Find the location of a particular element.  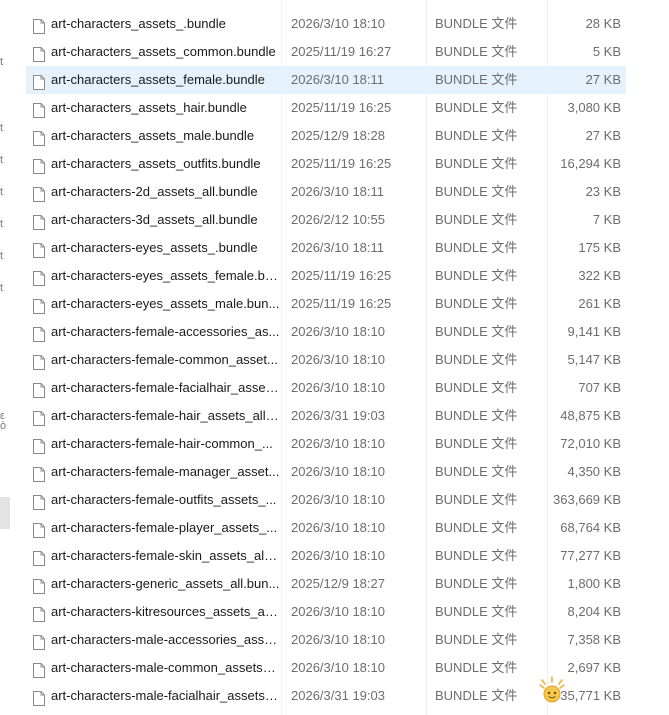

file-modified-date: 2025/12/9 18:27 is located at coordinates (338, 583).